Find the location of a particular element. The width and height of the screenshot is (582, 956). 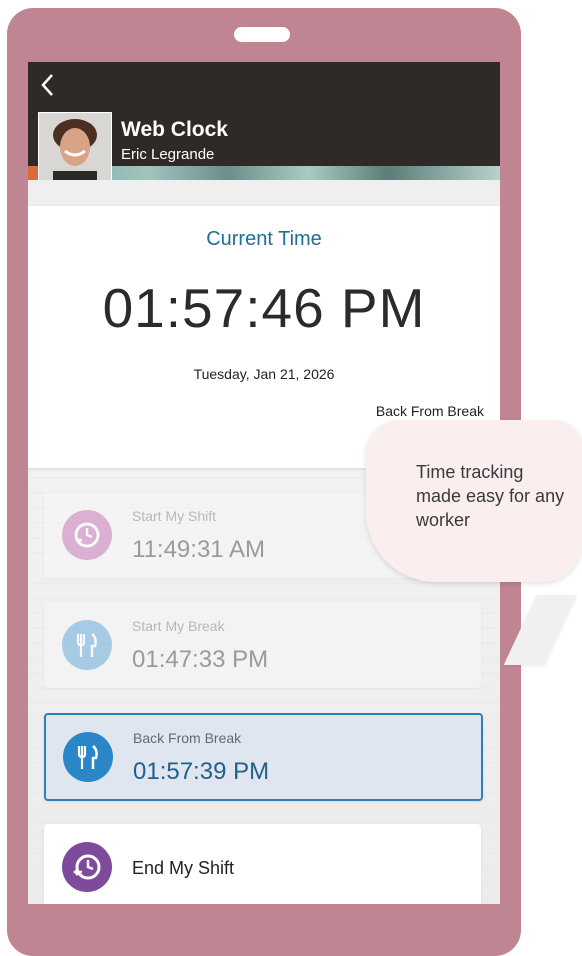

callout-text: Time tracking made easy for any worker is located at coordinates (490, 496).